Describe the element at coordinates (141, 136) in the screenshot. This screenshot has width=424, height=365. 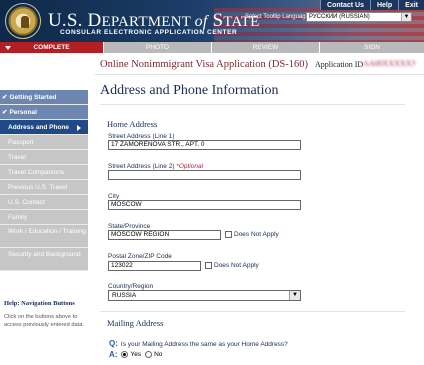
I see `street1-label: Street Address (Line 1)` at that location.